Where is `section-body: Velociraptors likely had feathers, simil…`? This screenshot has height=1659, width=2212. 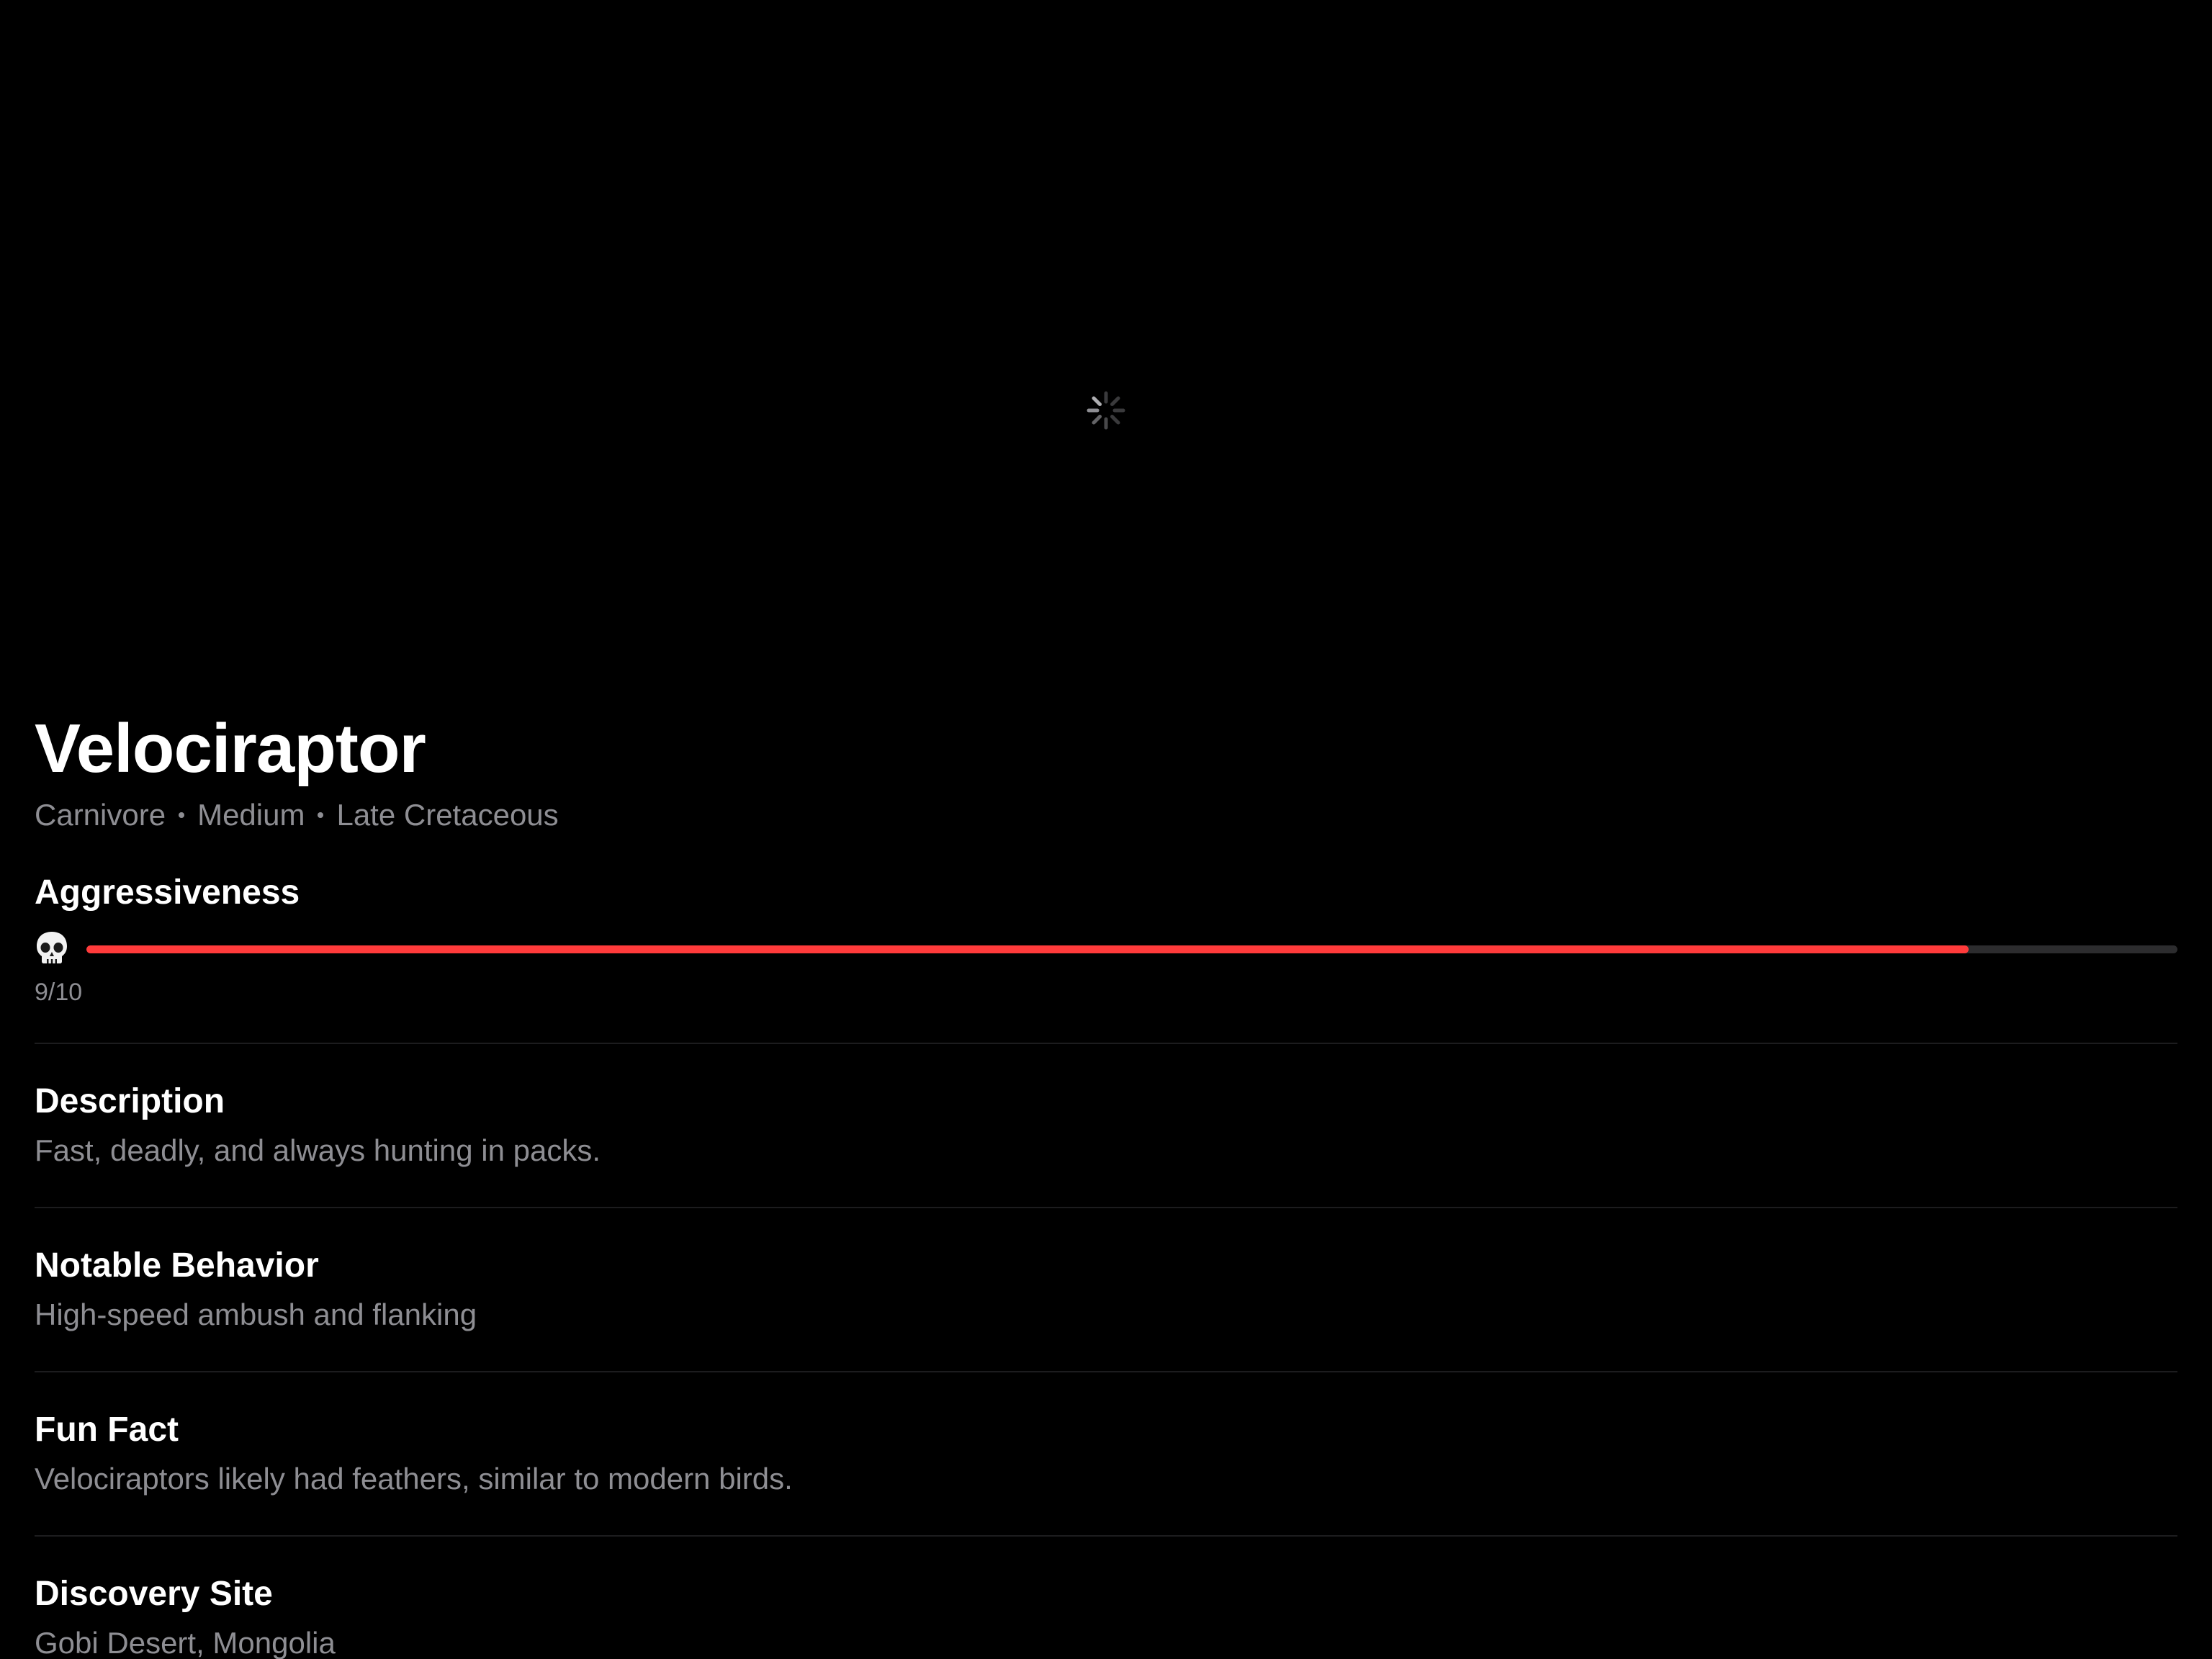 section-body: Velociraptors likely had feathers, simil… is located at coordinates (414, 1479).